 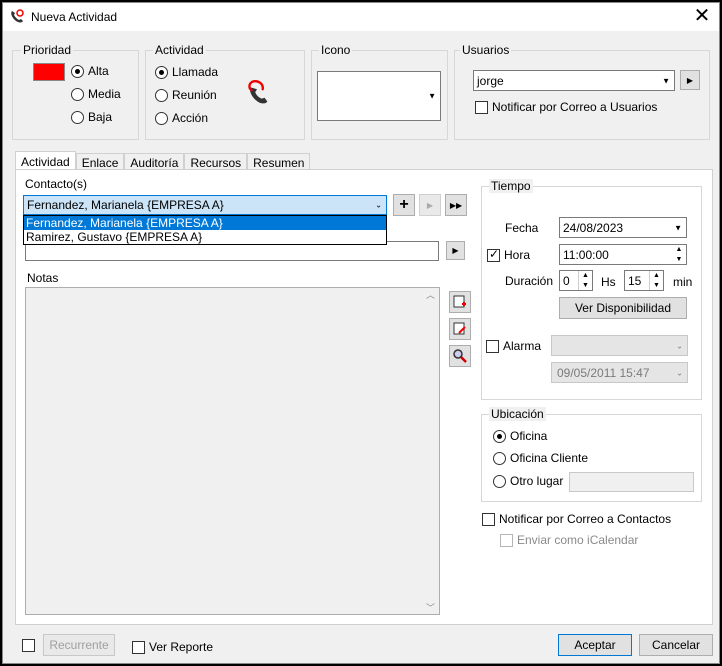 What do you see at coordinates (608, 282) in the screenshot?
I see `hs-label: Hs` at bounding box center [608, 282].